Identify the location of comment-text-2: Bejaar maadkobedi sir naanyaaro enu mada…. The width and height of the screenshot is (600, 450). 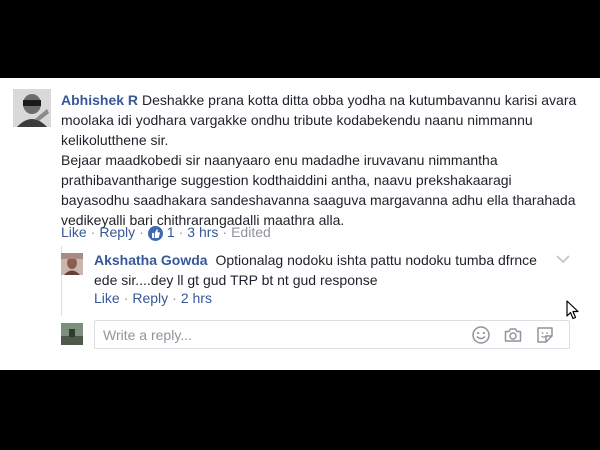
(318, 190).